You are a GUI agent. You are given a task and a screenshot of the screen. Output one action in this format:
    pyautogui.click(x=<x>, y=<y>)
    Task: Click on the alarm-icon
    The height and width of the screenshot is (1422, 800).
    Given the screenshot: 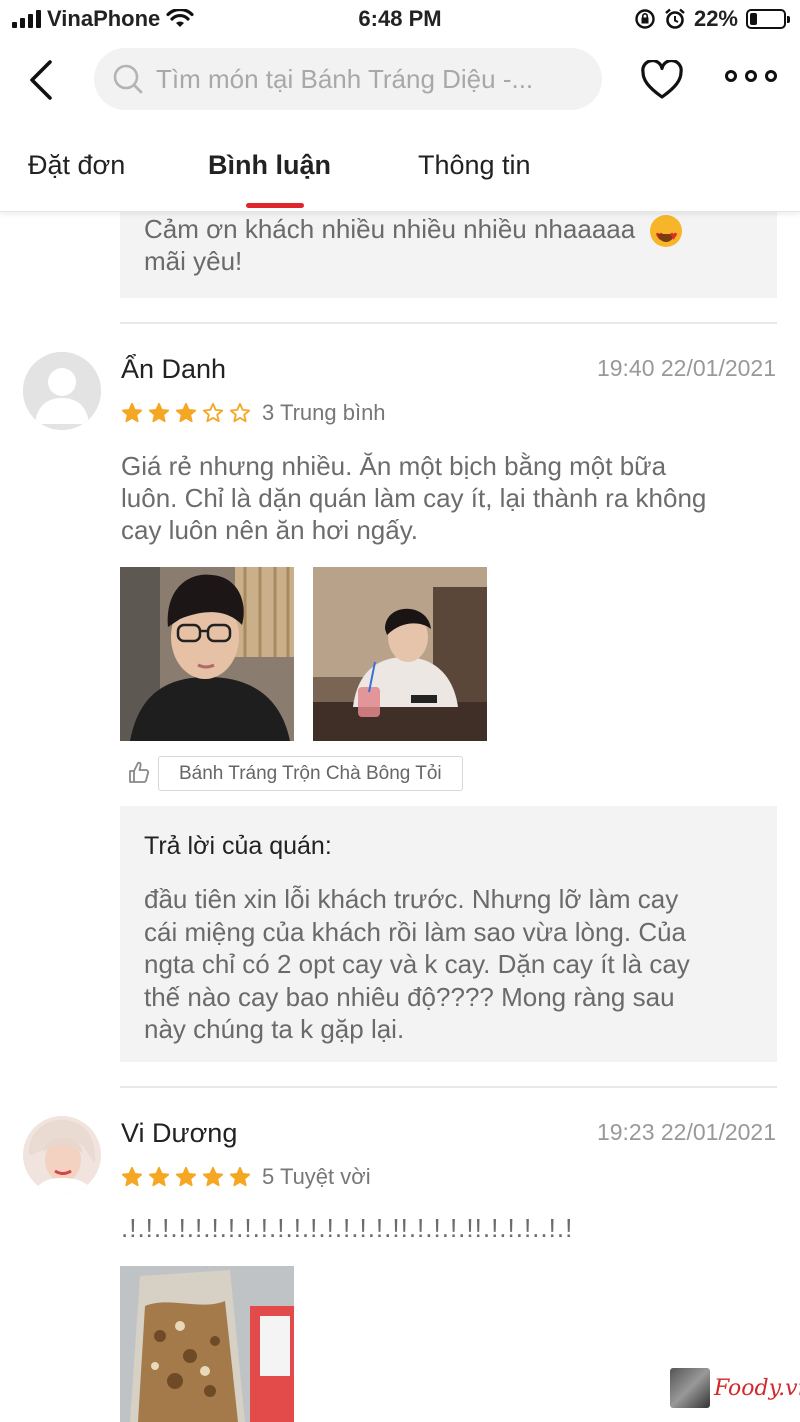 What is the action you would take?
    pyautogui.click(x=675, y=18)
    